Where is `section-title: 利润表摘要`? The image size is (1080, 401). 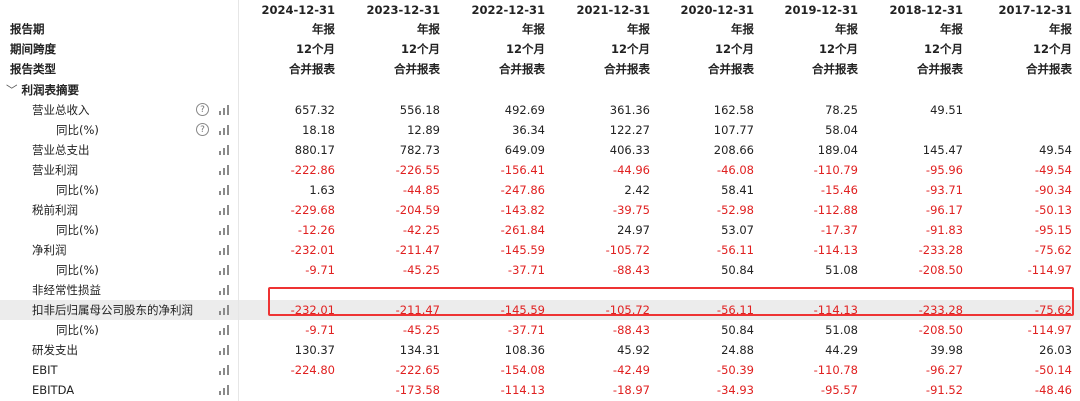
section-title: 利润表摘要 is located at coordinates (50, 90).